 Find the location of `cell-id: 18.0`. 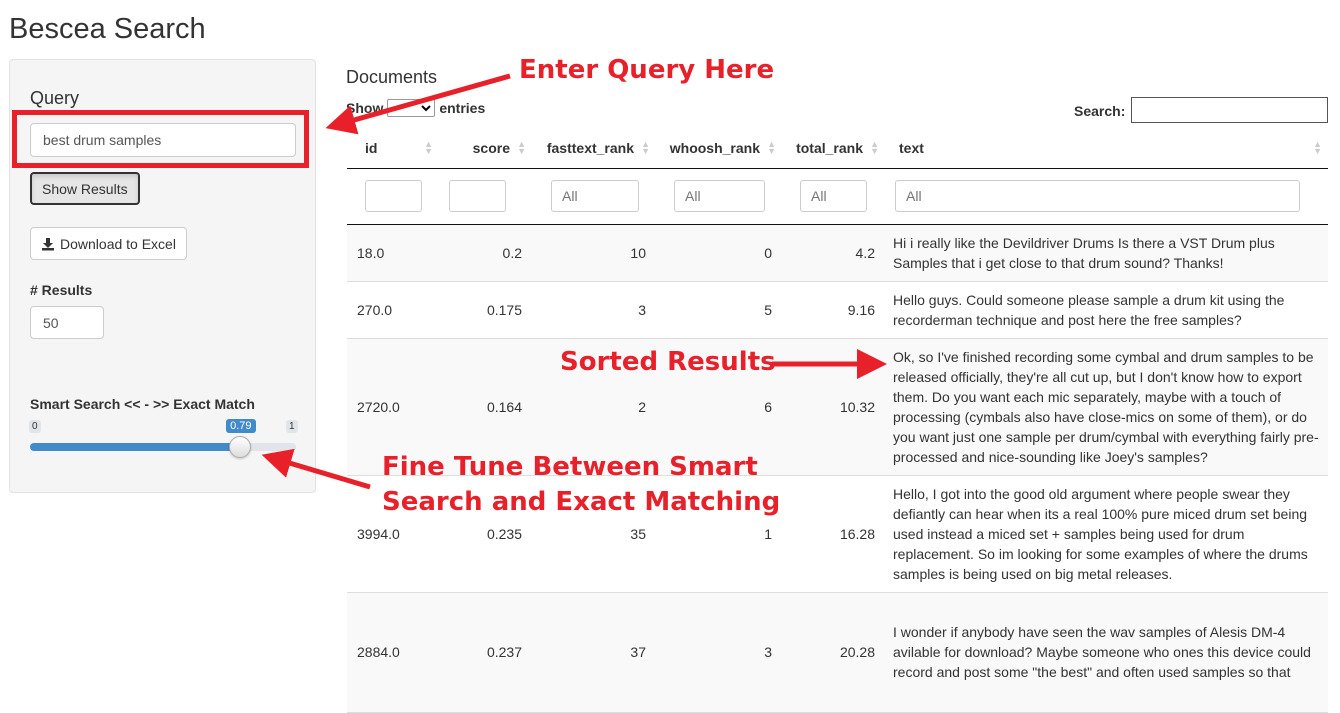

cell-id: 18.0 is located at coordinates (393, 253).